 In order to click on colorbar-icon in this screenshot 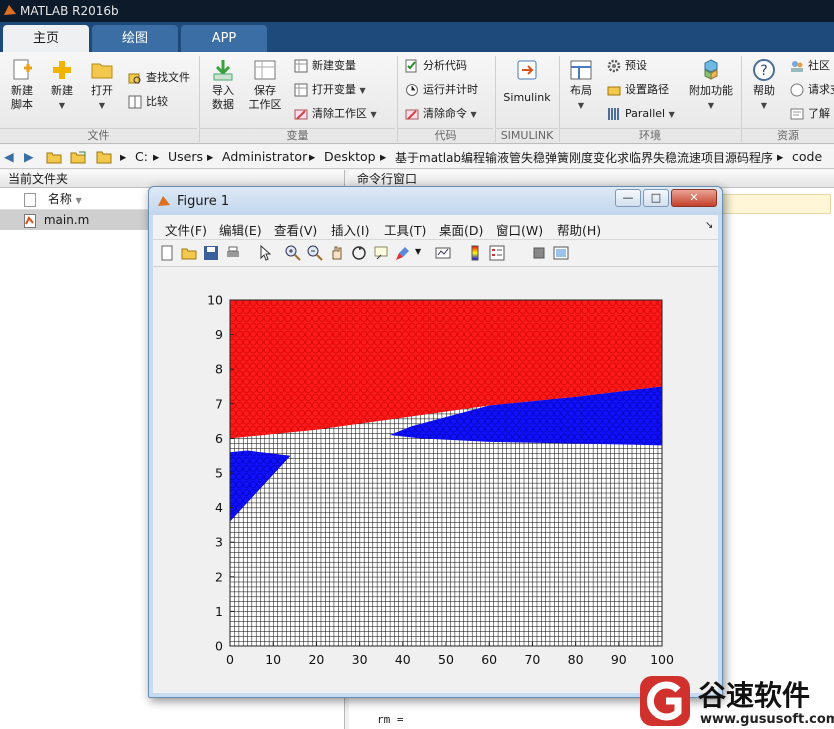, I will do `click(475, 253)`.